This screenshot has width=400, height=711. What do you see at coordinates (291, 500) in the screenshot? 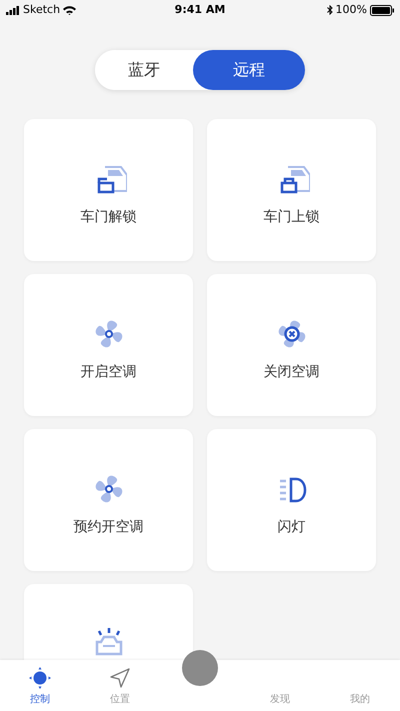
I see `control-card: 闪灯` at bounding box center [291, 500].